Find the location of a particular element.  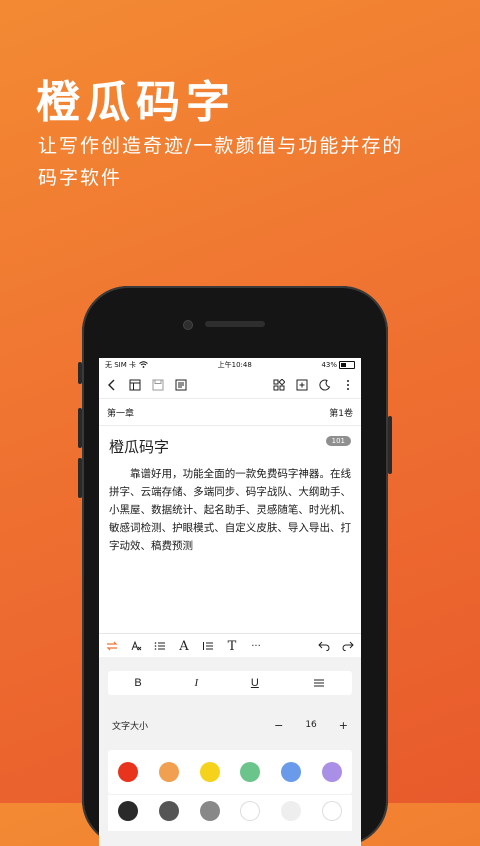

clock: 上午10:48 is located at coordinates (234, 365).